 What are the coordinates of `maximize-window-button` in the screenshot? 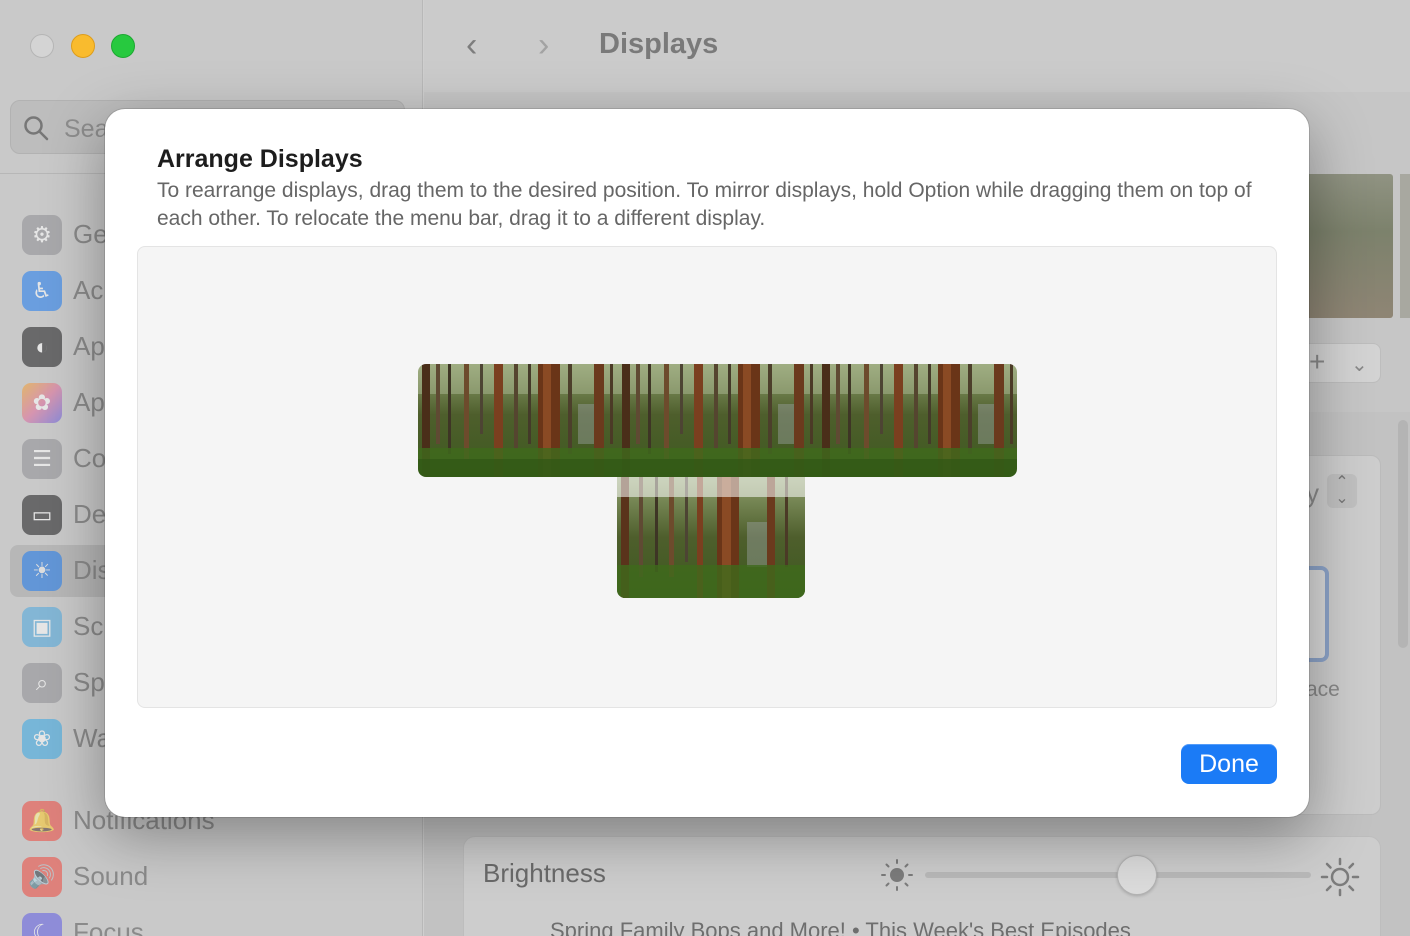 It's located at (123, 46).